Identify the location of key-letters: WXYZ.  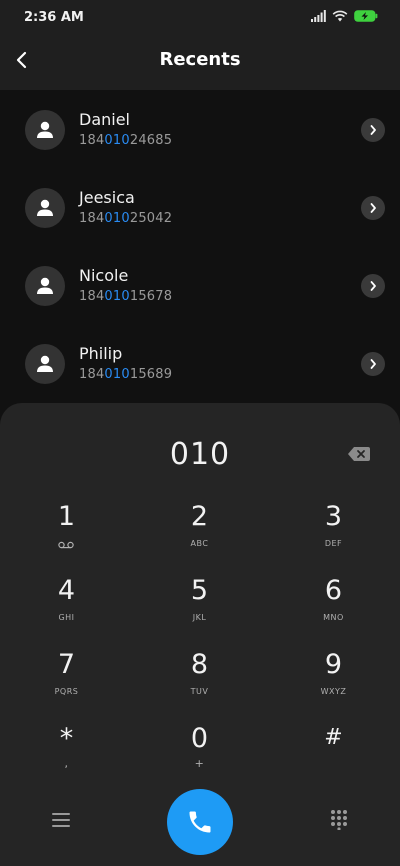
(333, 691).